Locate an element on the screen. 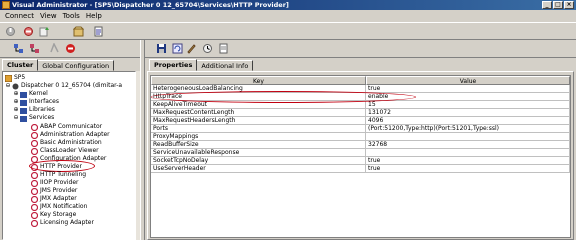 Image resolution: width=576 pixels, height=240 pixels. table-row: MaxRequestContentLength 131072 is located at coordinates (360, 113).